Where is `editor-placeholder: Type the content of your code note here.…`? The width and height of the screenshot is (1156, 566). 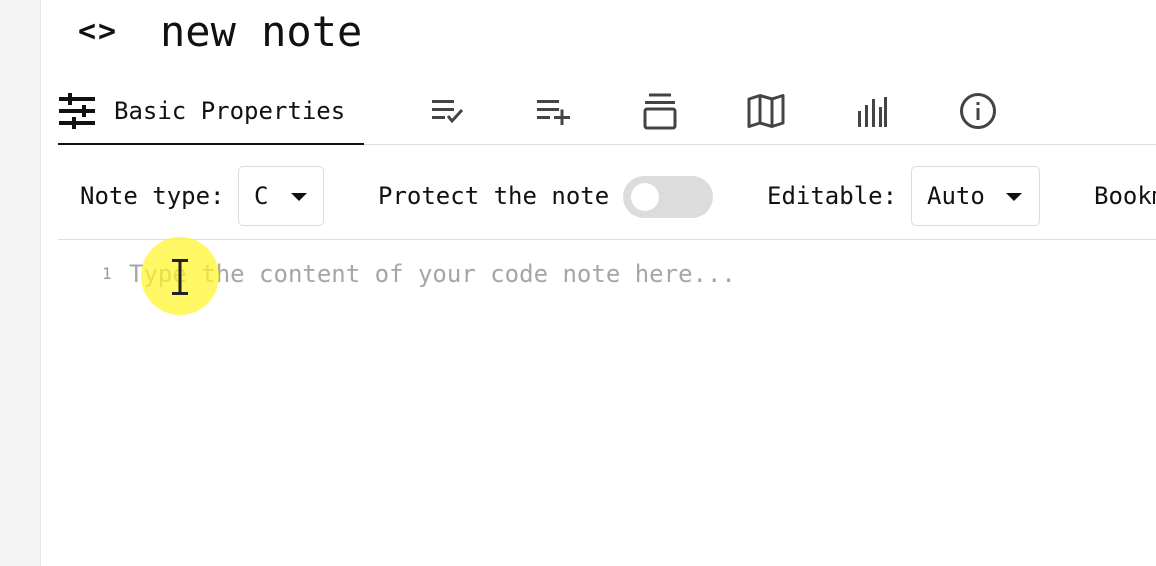 editor-placeholder: Type the content of your code note here.… is located at coordinates (432, 274).